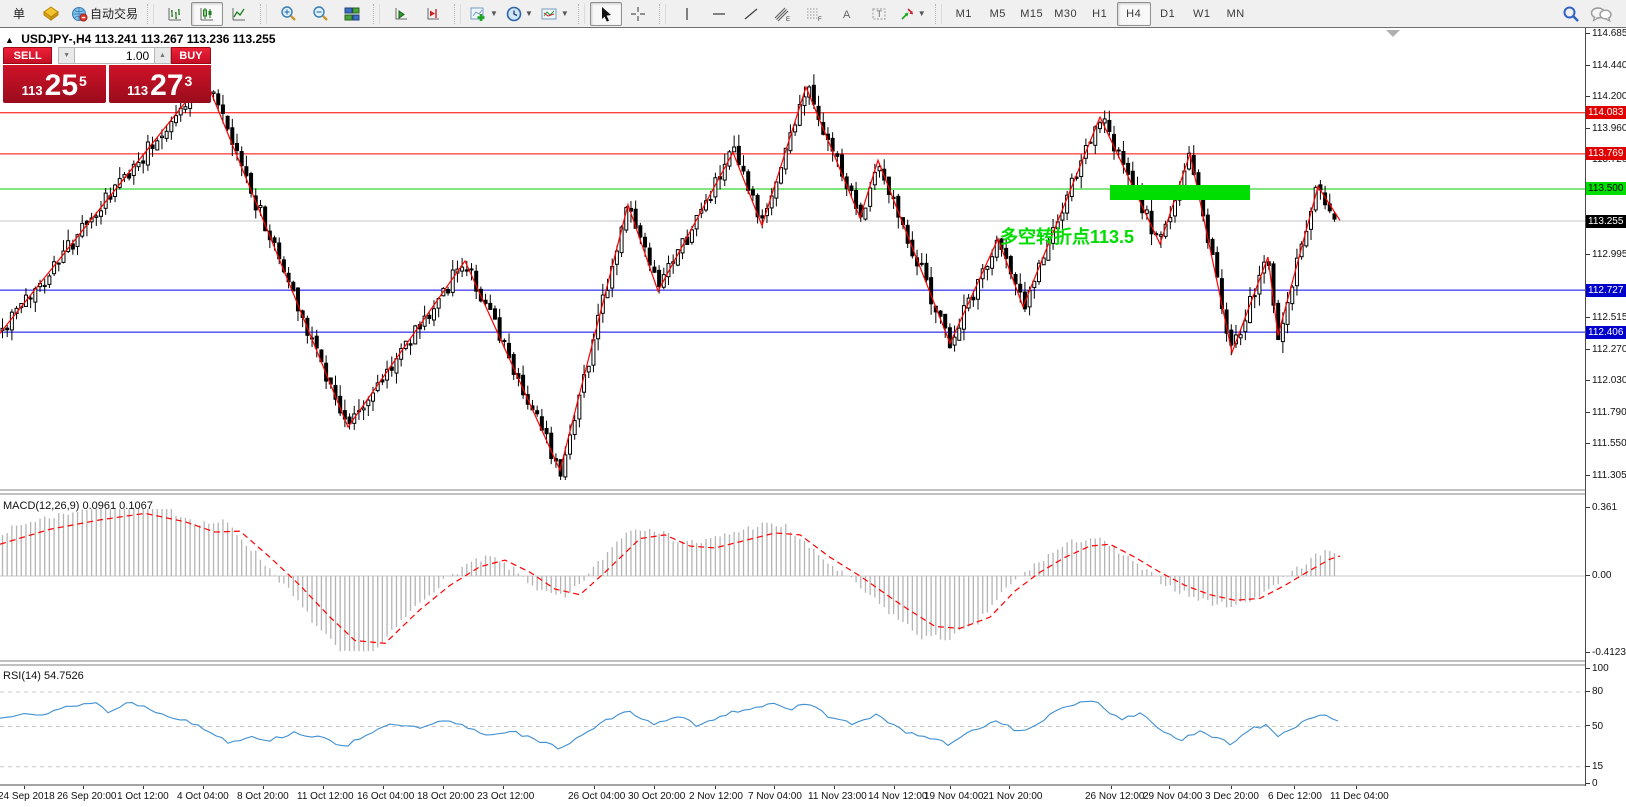 This screenshot has height=807, width=1626. I want to click on buy-quote-big-figure: 113, so click(138, 90).